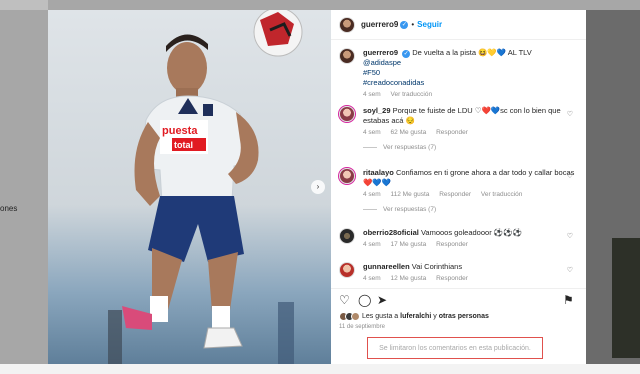 The height and width of the screenshot is (374, 640). What do you see at coordinates (391, 232) in the screenshot?
I see `commenter-username: oberrio28oficial` at bounding box center [391, 232].